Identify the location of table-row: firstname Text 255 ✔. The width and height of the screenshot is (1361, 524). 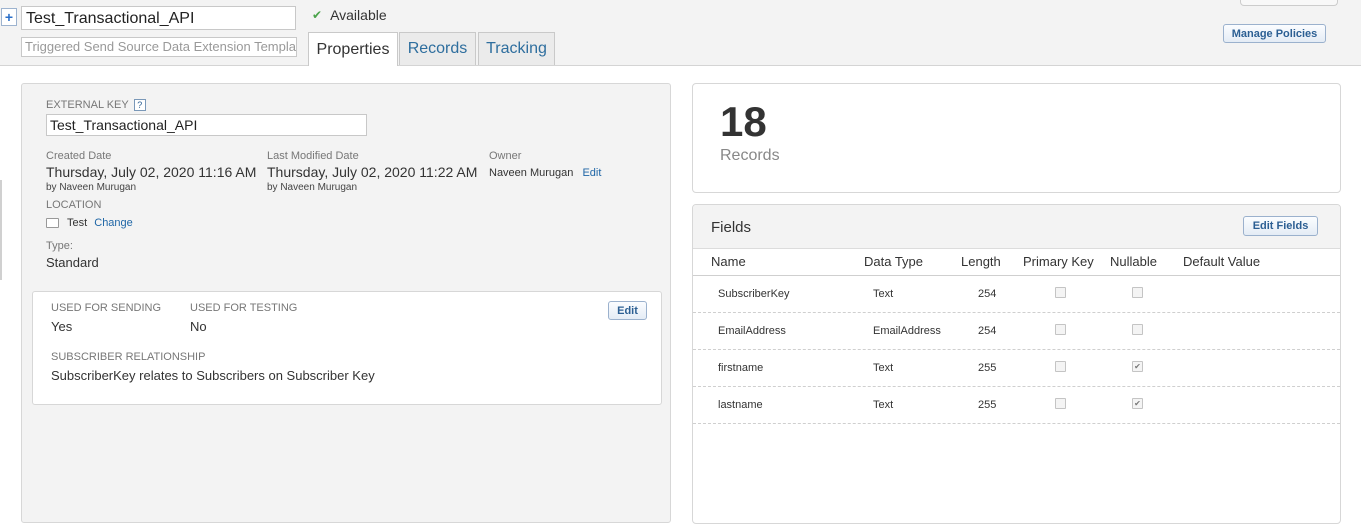
(1016, 368).